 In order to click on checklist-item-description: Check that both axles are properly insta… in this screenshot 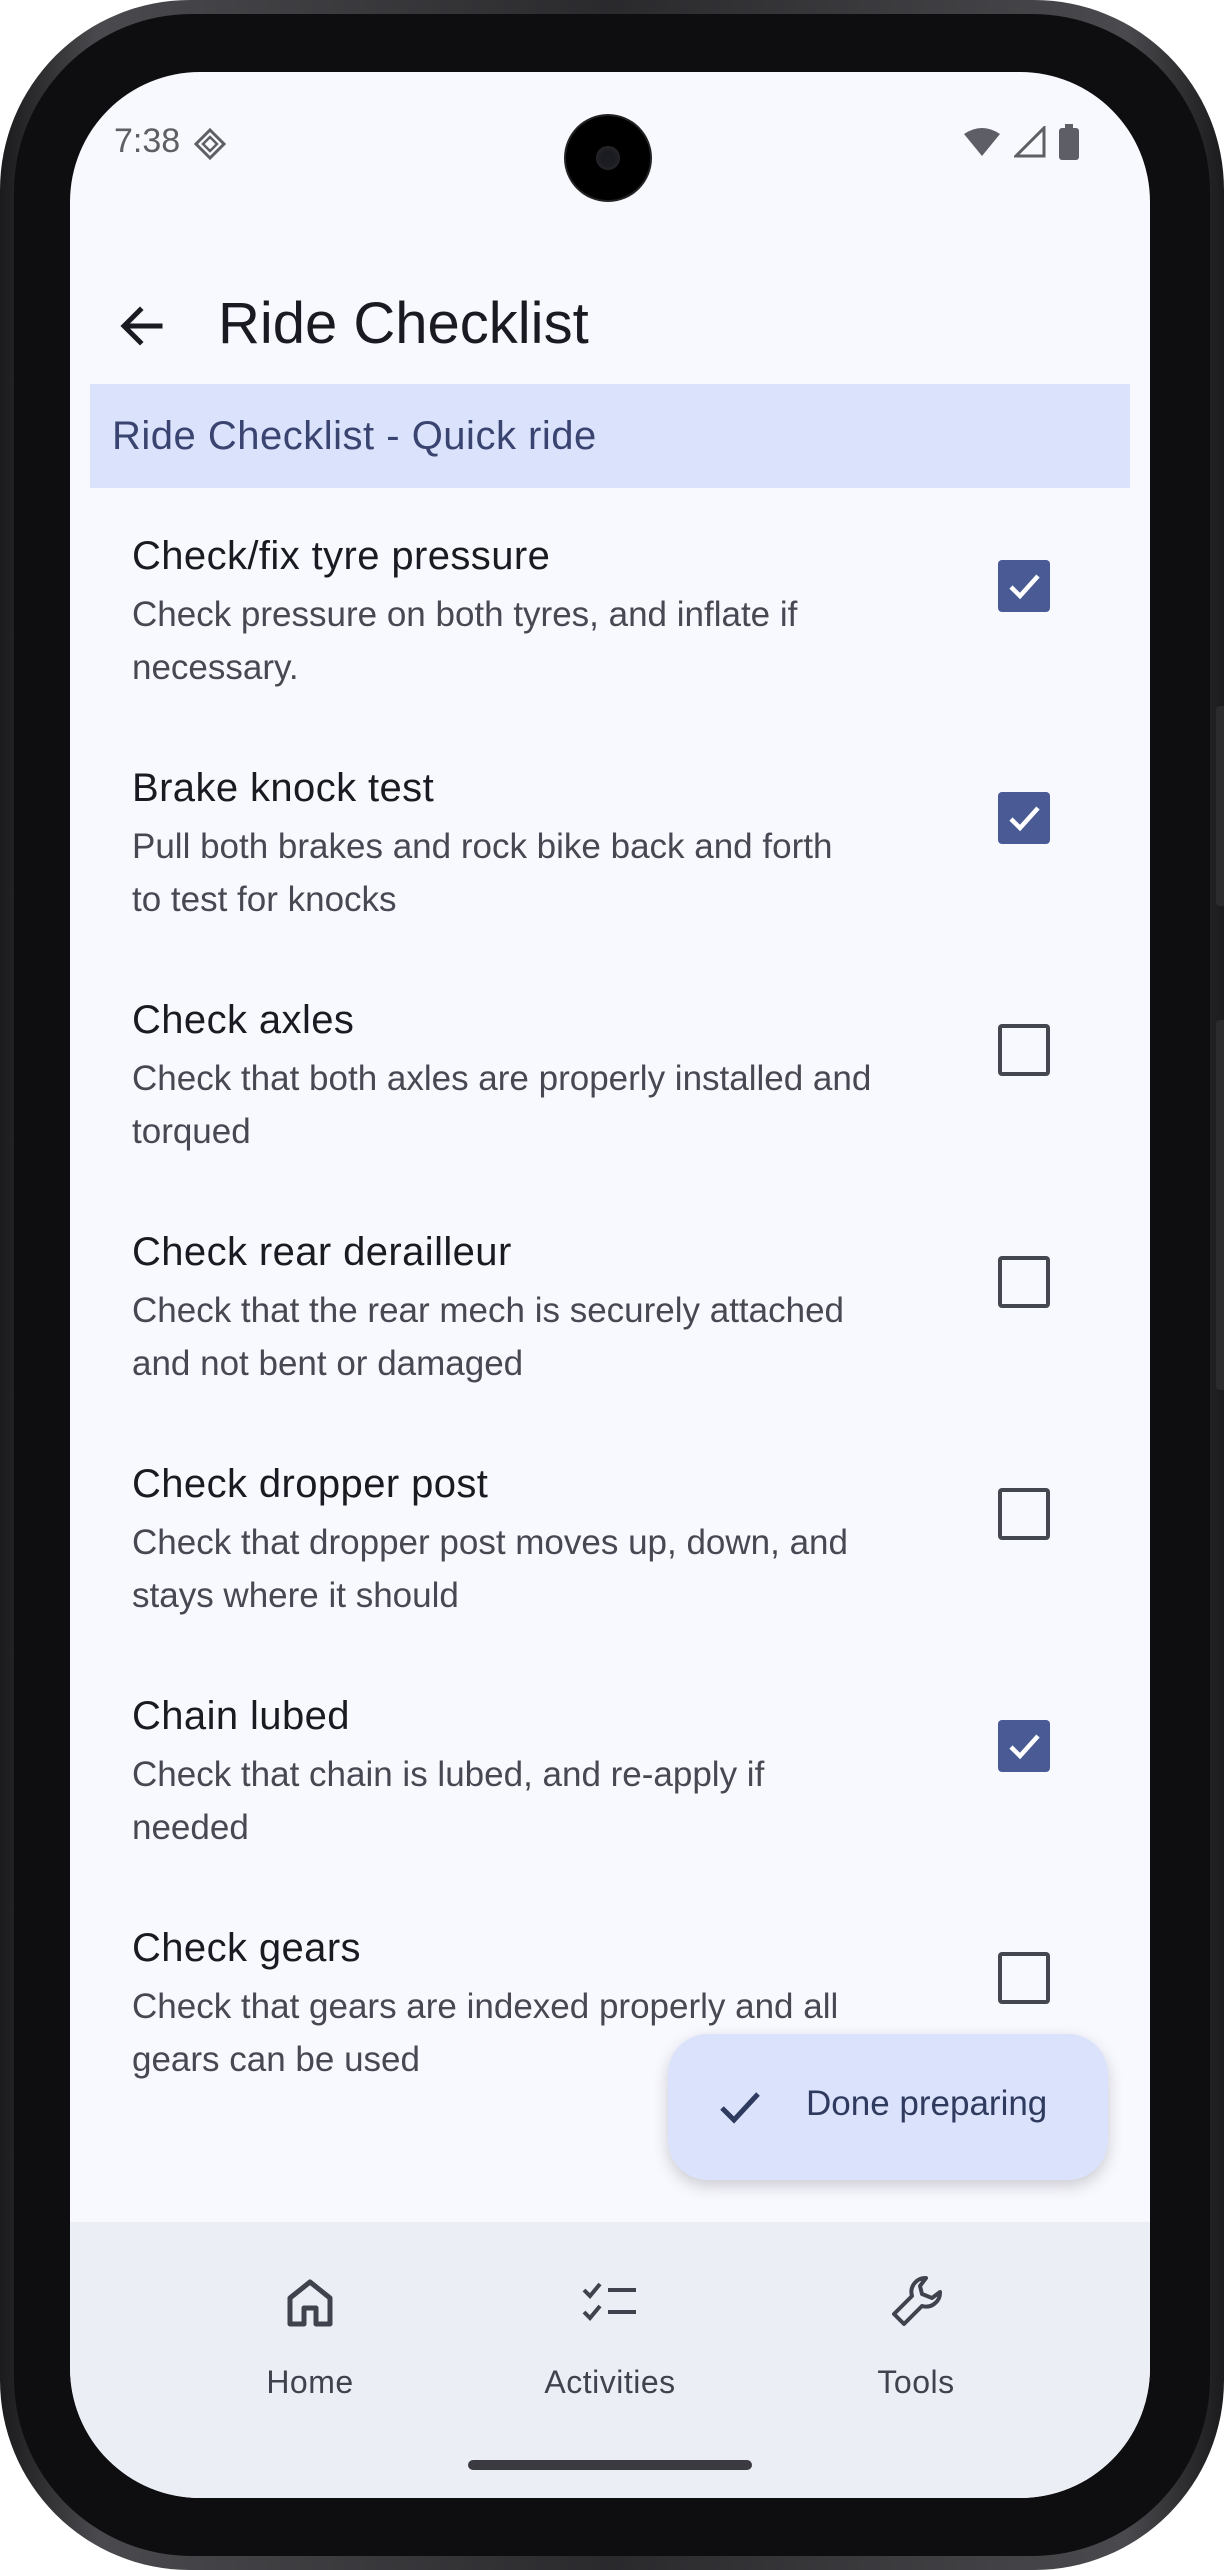, I will do `click(532, 1105)`.